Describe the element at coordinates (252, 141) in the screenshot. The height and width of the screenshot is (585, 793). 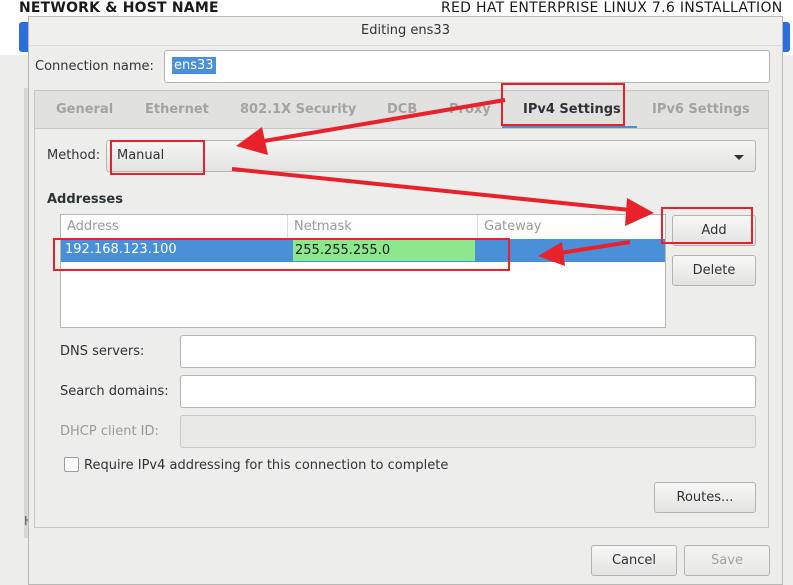
I see `arrow-head-method` at that location.